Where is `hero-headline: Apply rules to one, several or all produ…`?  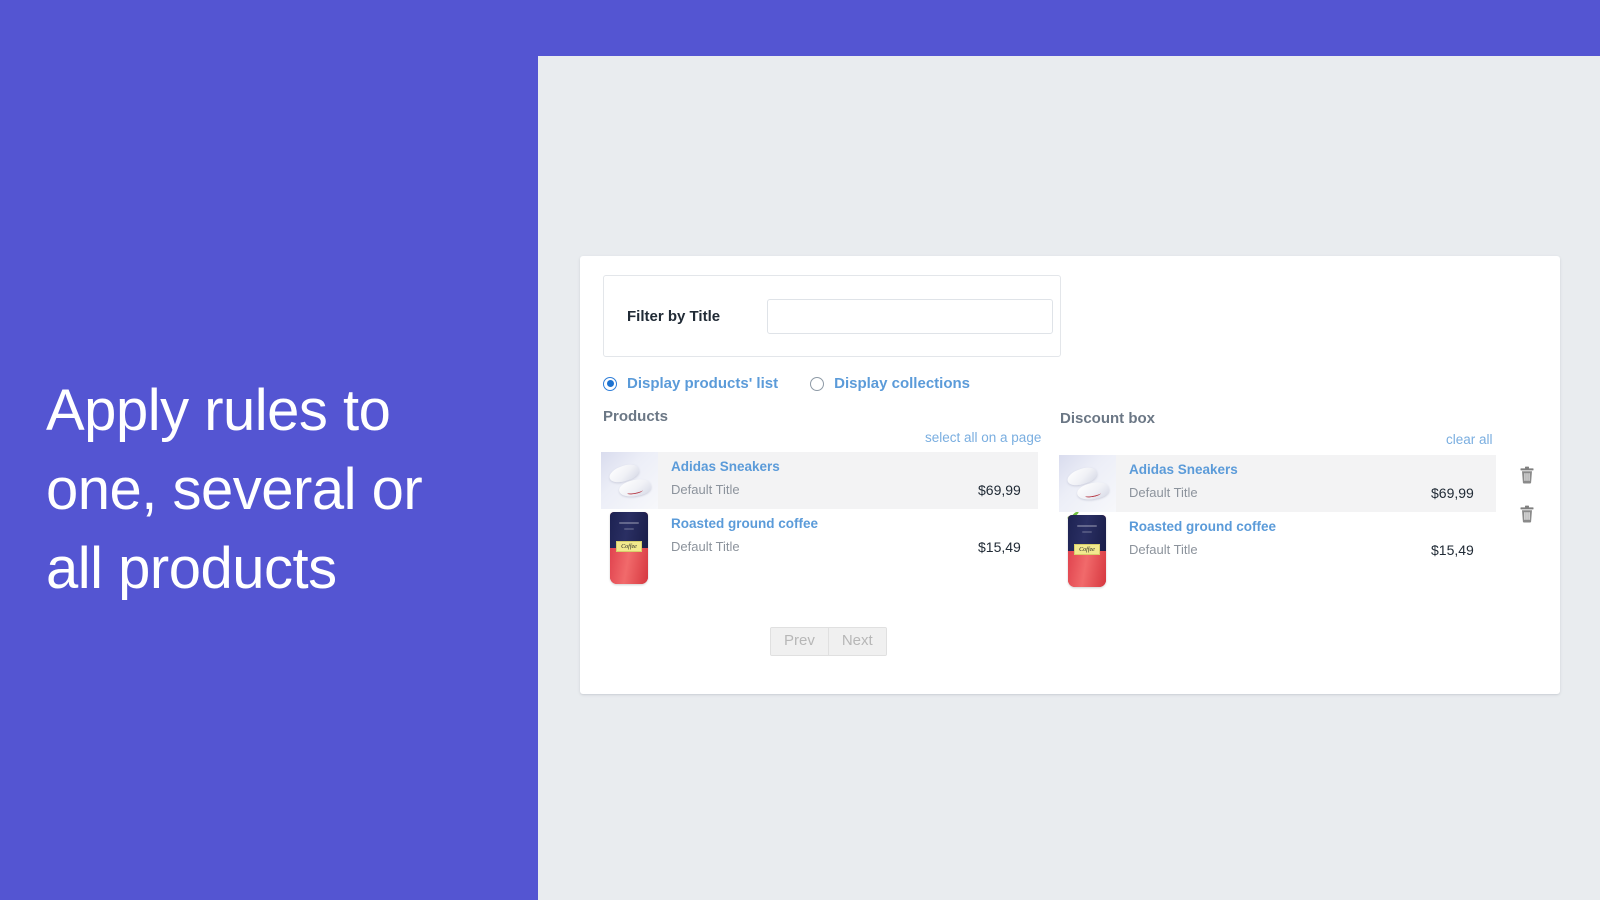
hero-headline: Apply rules to one, several or all produ… is located at coordinates (234, 489).